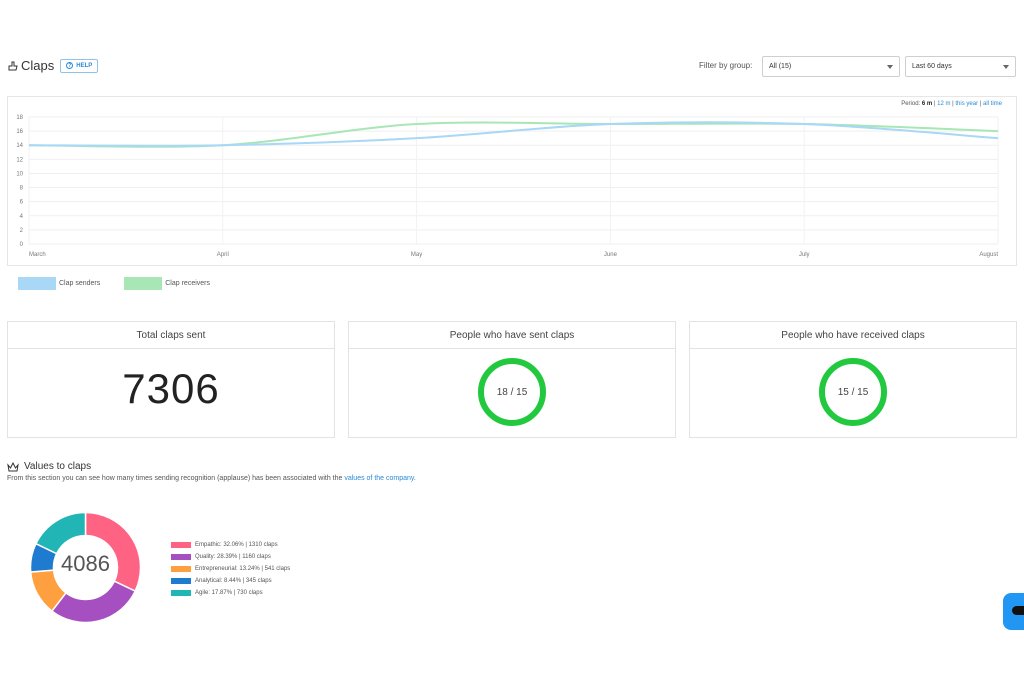 The image size is (1024, 682). I want to click on values-legend-item: Agile: 17.87% | 730 claps, so click(230, 593).